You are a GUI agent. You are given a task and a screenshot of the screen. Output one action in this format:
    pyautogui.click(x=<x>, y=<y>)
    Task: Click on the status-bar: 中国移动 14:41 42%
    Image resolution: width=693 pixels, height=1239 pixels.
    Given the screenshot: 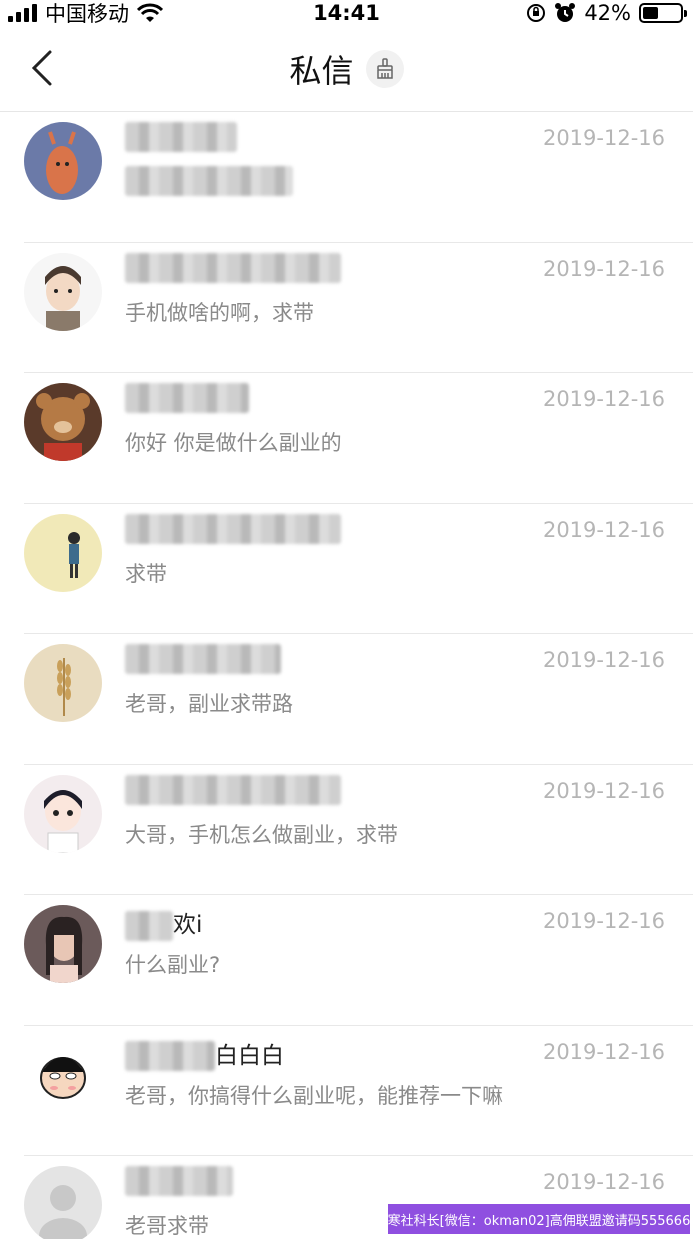 What is the action you would take?
    pyautogui.click(x=346, y=13)
    